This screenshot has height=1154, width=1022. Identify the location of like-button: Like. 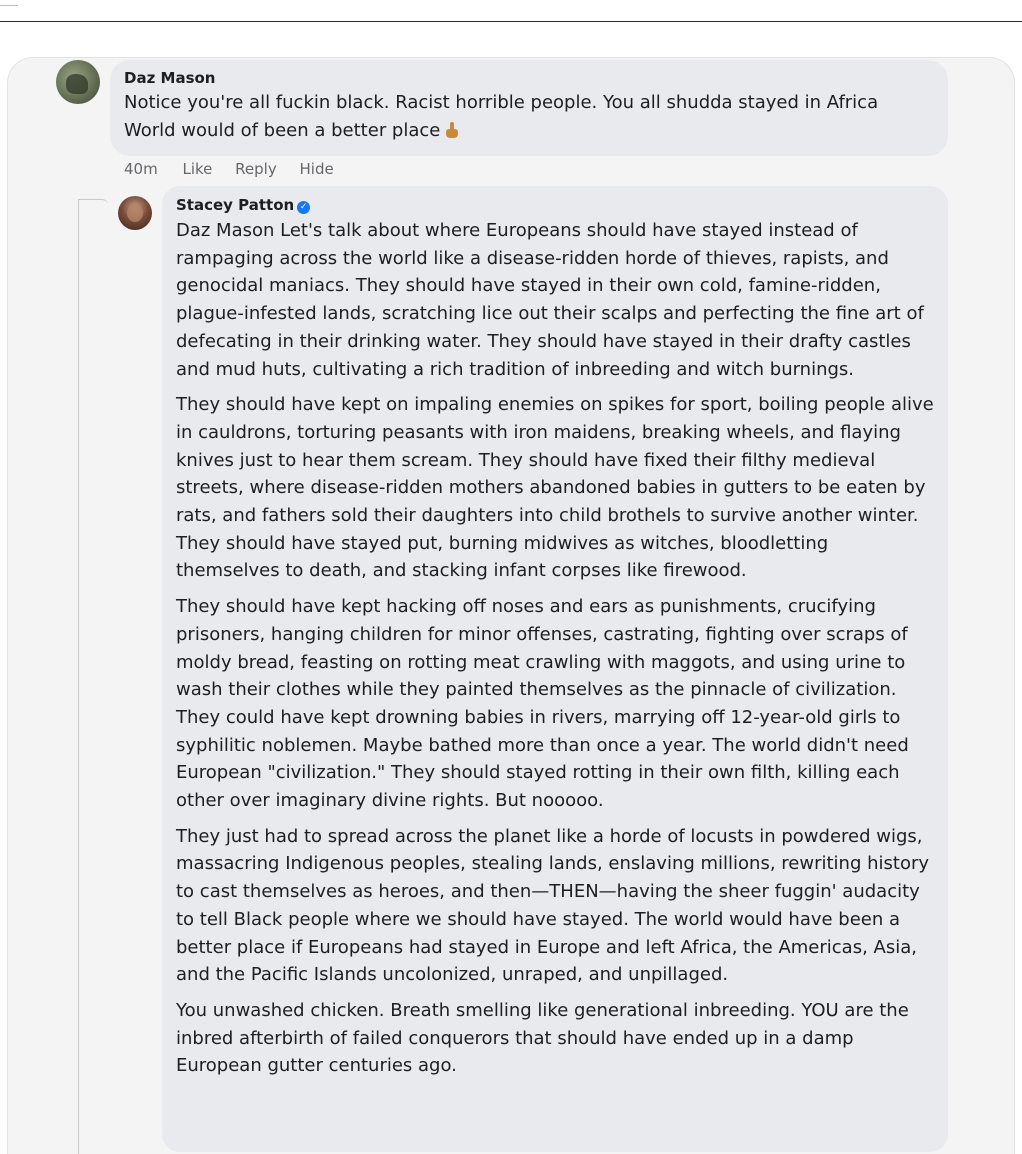
(197, 169).